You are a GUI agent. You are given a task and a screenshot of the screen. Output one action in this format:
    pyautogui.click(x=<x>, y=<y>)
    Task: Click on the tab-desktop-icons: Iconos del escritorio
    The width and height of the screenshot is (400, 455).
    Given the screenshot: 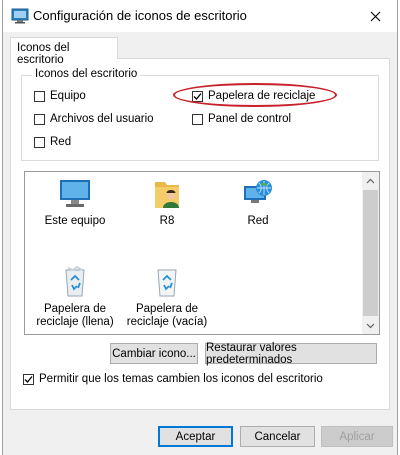 What is the action you would take?
    pyautogui.click(x=64, y=51)
    